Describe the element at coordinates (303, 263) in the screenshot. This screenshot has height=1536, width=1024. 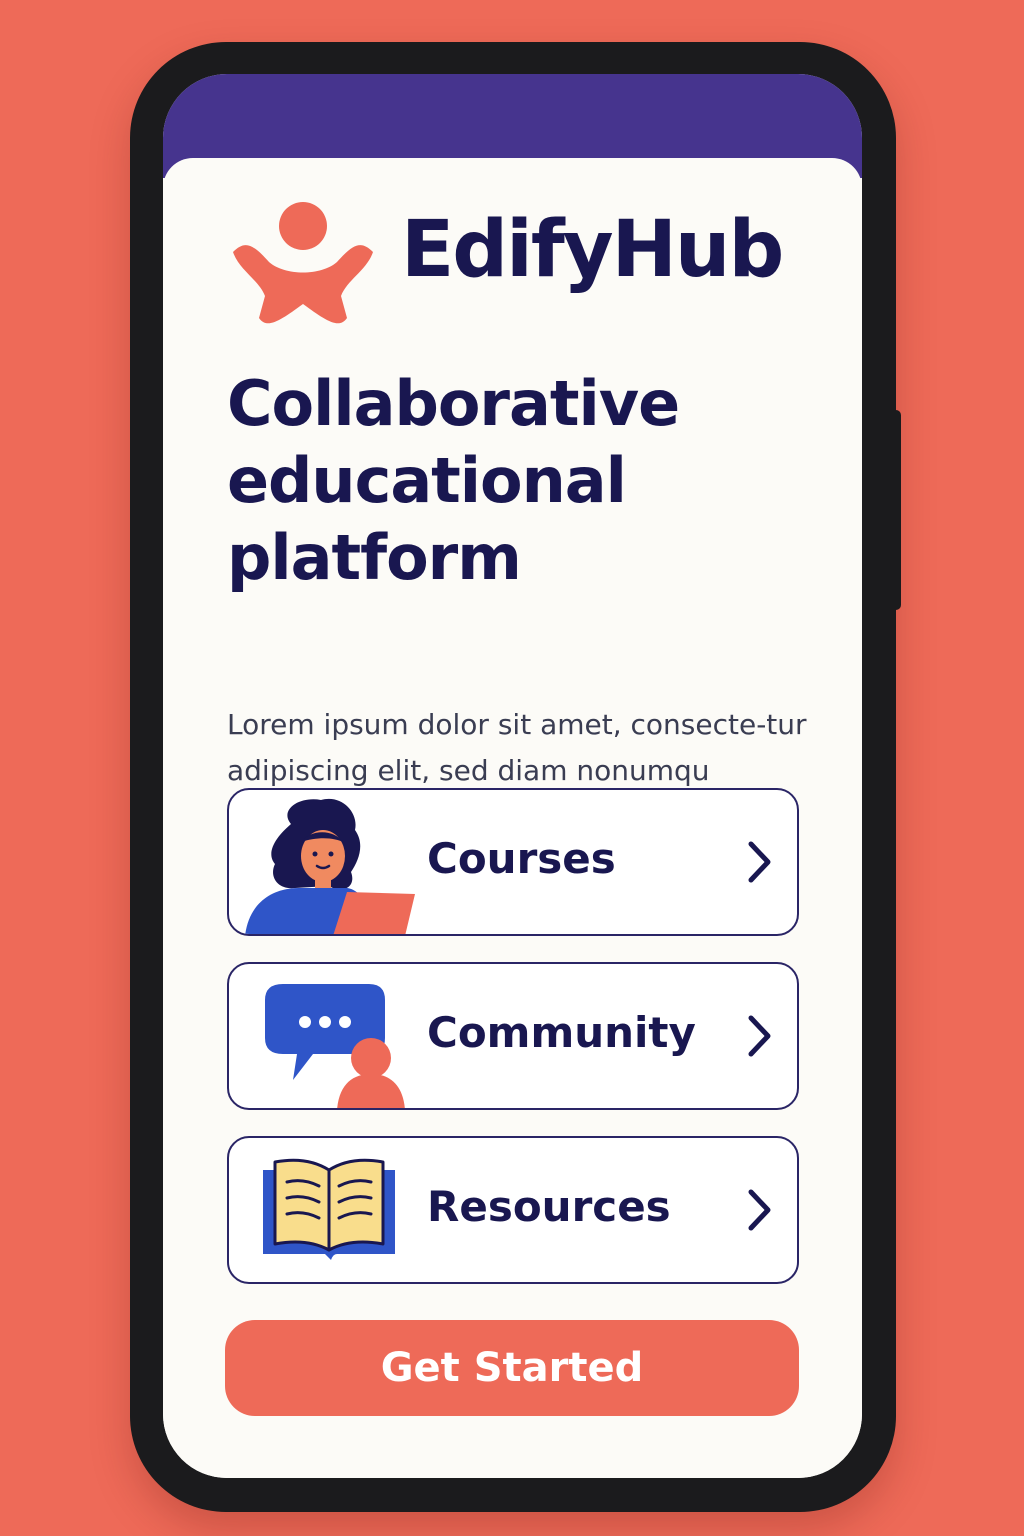
I see `person-arms-raised-icon` at that location.